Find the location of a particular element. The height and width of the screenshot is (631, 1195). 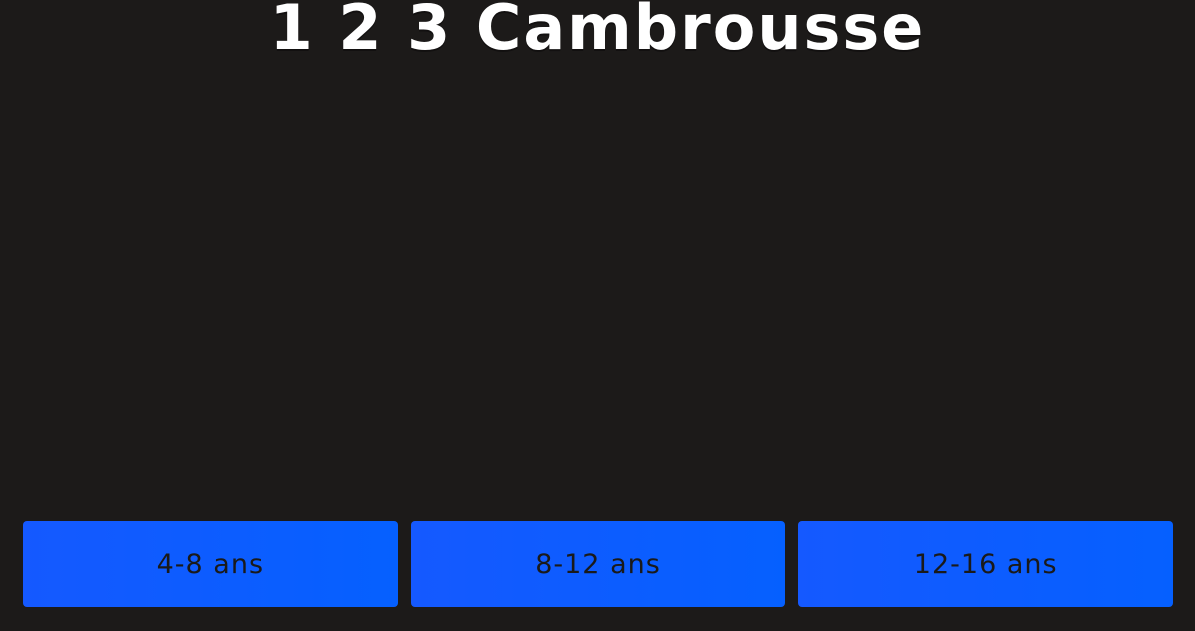

age-4-8-button: 4-8 ans is located at coordinates (210, 564).